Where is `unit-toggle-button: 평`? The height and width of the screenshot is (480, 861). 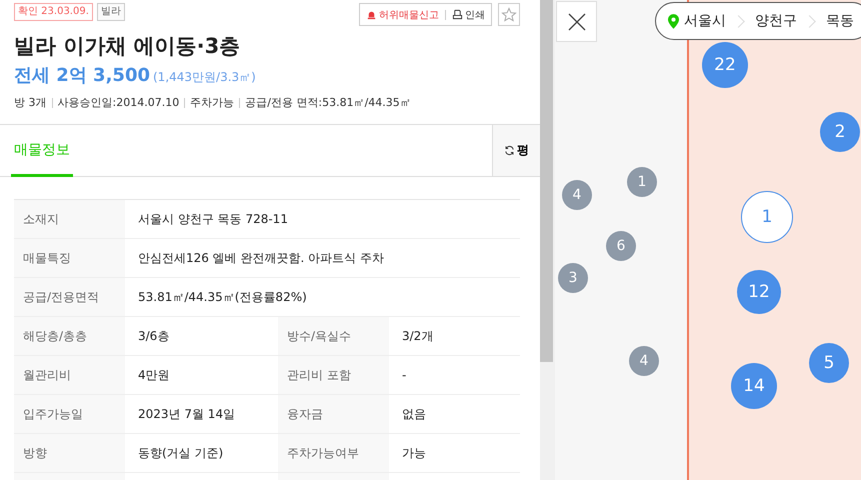
unit-toggle-button: 평 is located at coordinates (516, 150).